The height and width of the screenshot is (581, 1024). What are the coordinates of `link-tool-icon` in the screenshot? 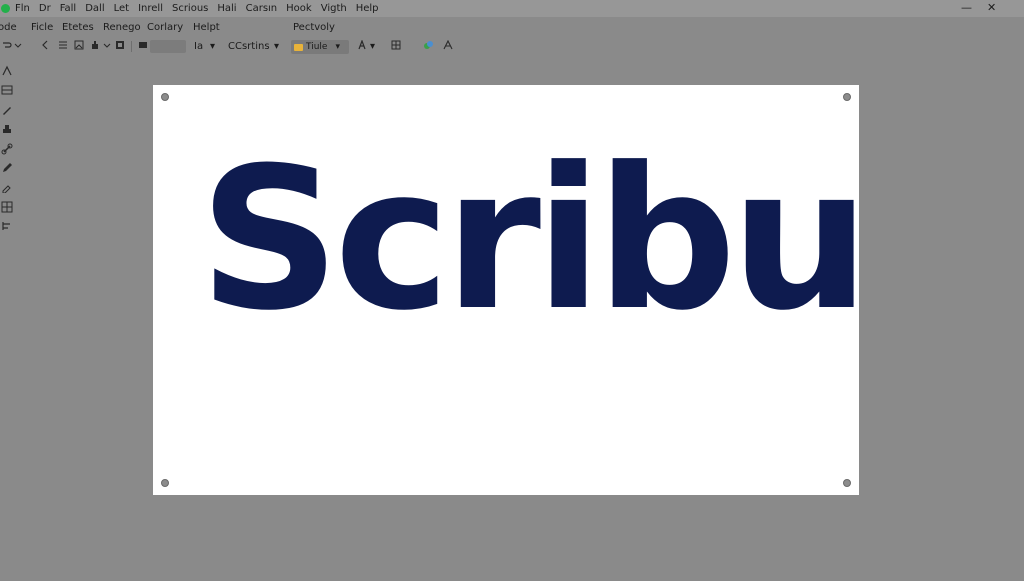 It's located at (7, 149).